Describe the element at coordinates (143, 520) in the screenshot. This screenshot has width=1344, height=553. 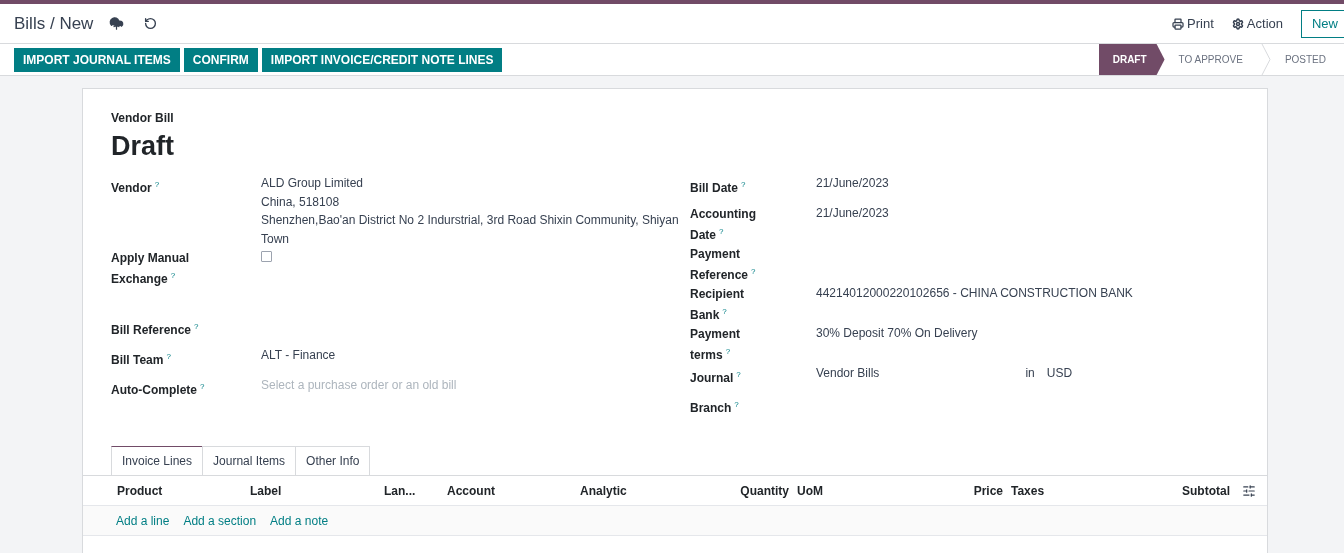
I see `add-link: Add a line` at that location.